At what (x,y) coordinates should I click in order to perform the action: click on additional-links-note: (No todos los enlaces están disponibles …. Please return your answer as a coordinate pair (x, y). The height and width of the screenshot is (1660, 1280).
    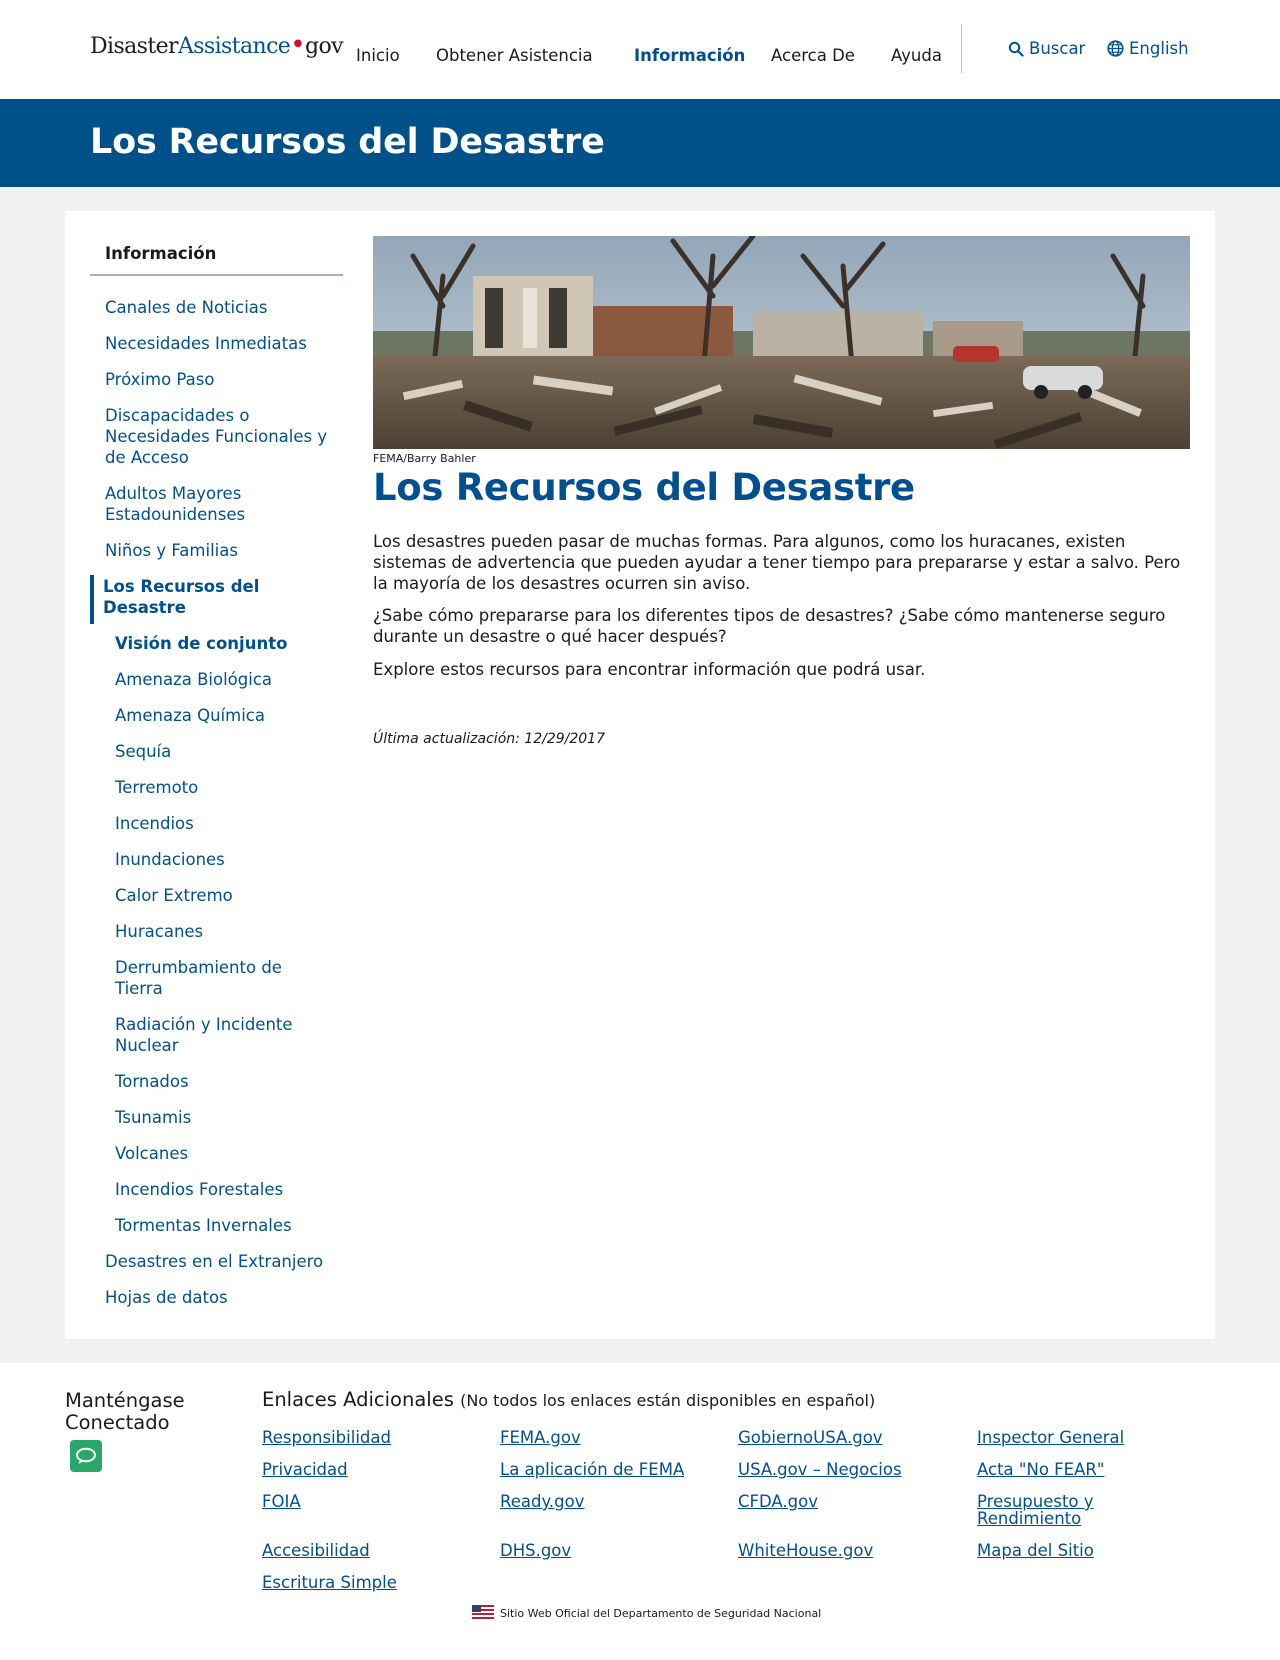
    Looking at the image, I should click on (668, 1400).